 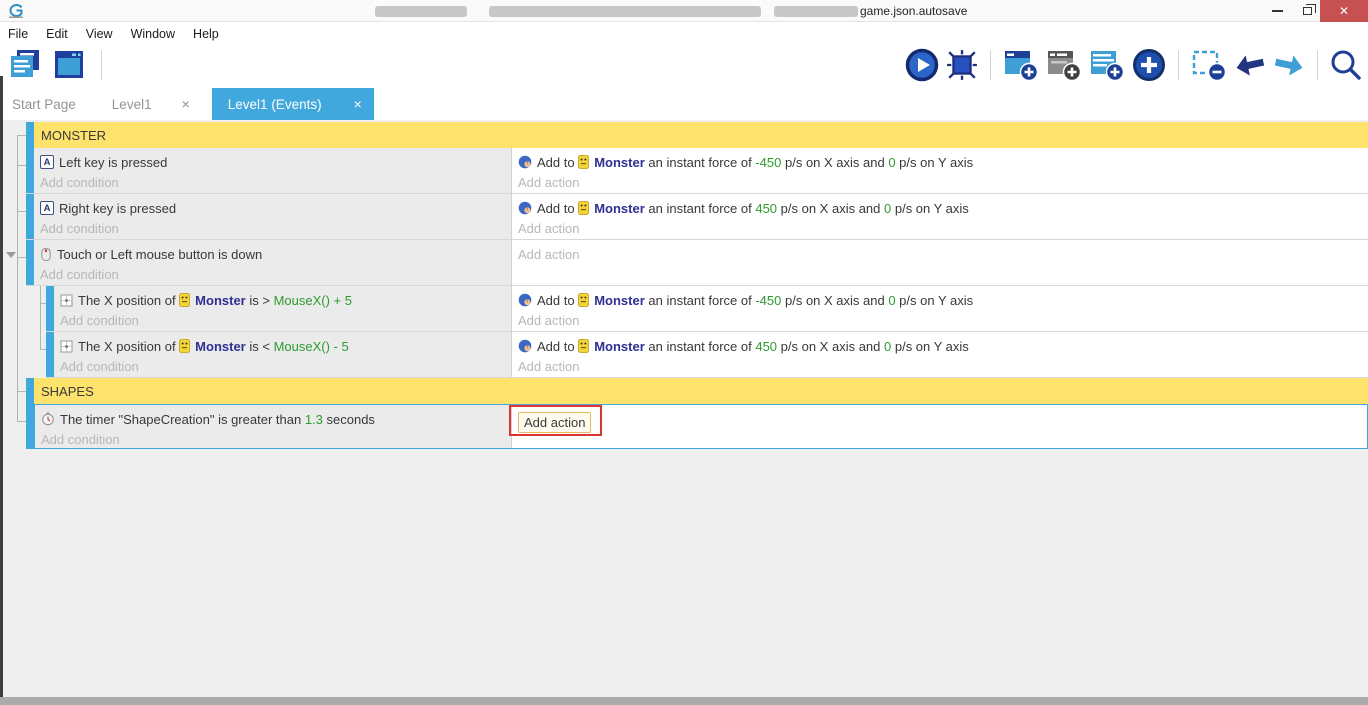 What do you see at coordinates (153, 34) in the screenshot?
I see `menu-window: Window` at bounding box center [153, 34].